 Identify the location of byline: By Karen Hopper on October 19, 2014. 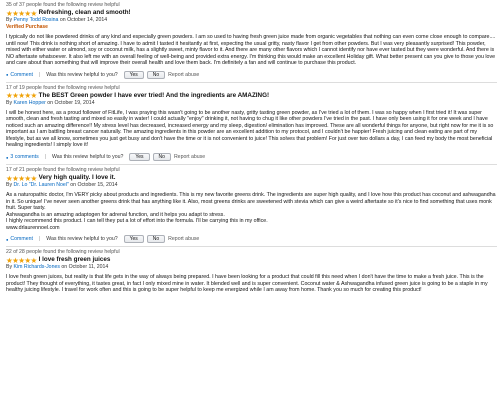
(251, 103).